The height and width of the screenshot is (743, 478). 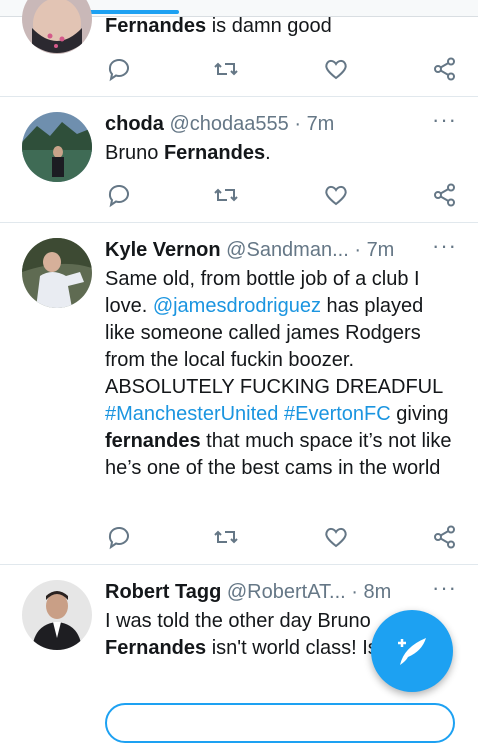 What do you see at coordinates (239, 48) in the screenshot?
I see `tweet-card: Fernandes is damn good` at bounding box center [239, 48].